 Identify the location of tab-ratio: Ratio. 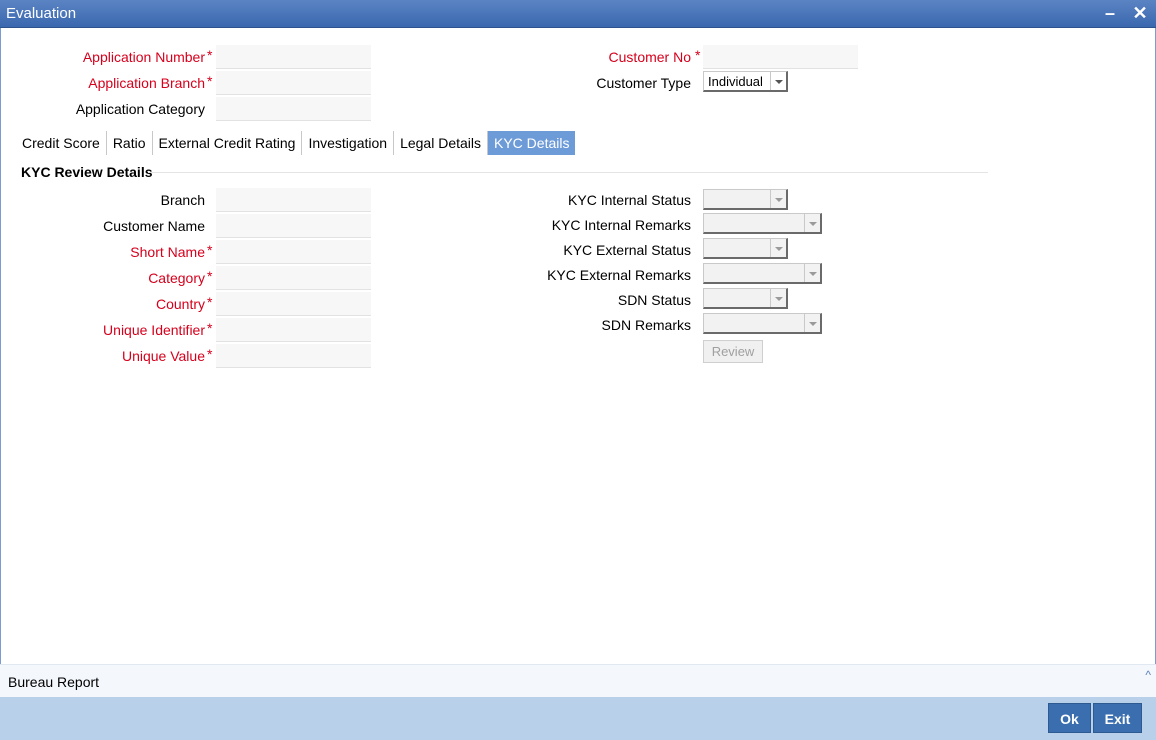
(130, 143).